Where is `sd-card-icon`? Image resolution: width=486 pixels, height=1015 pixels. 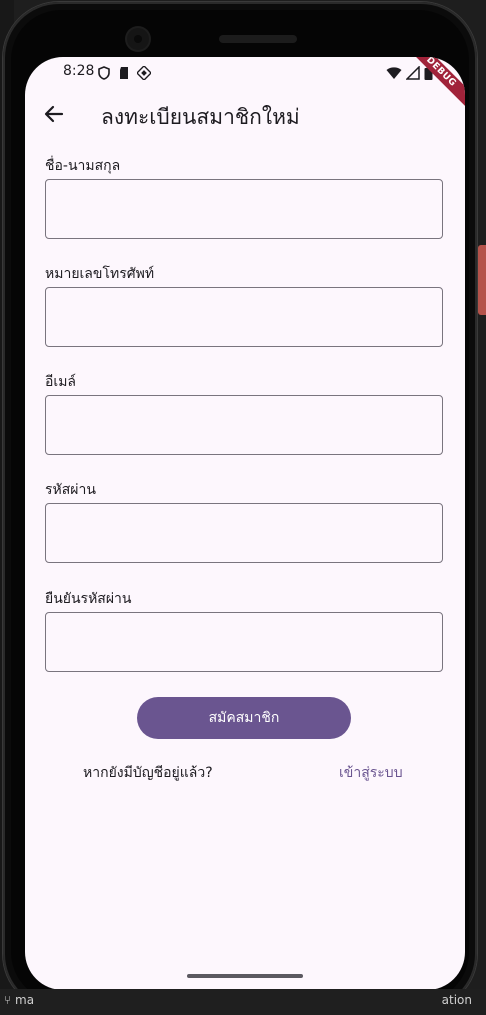 sd-card-icon is located at coordinates (124, 72).